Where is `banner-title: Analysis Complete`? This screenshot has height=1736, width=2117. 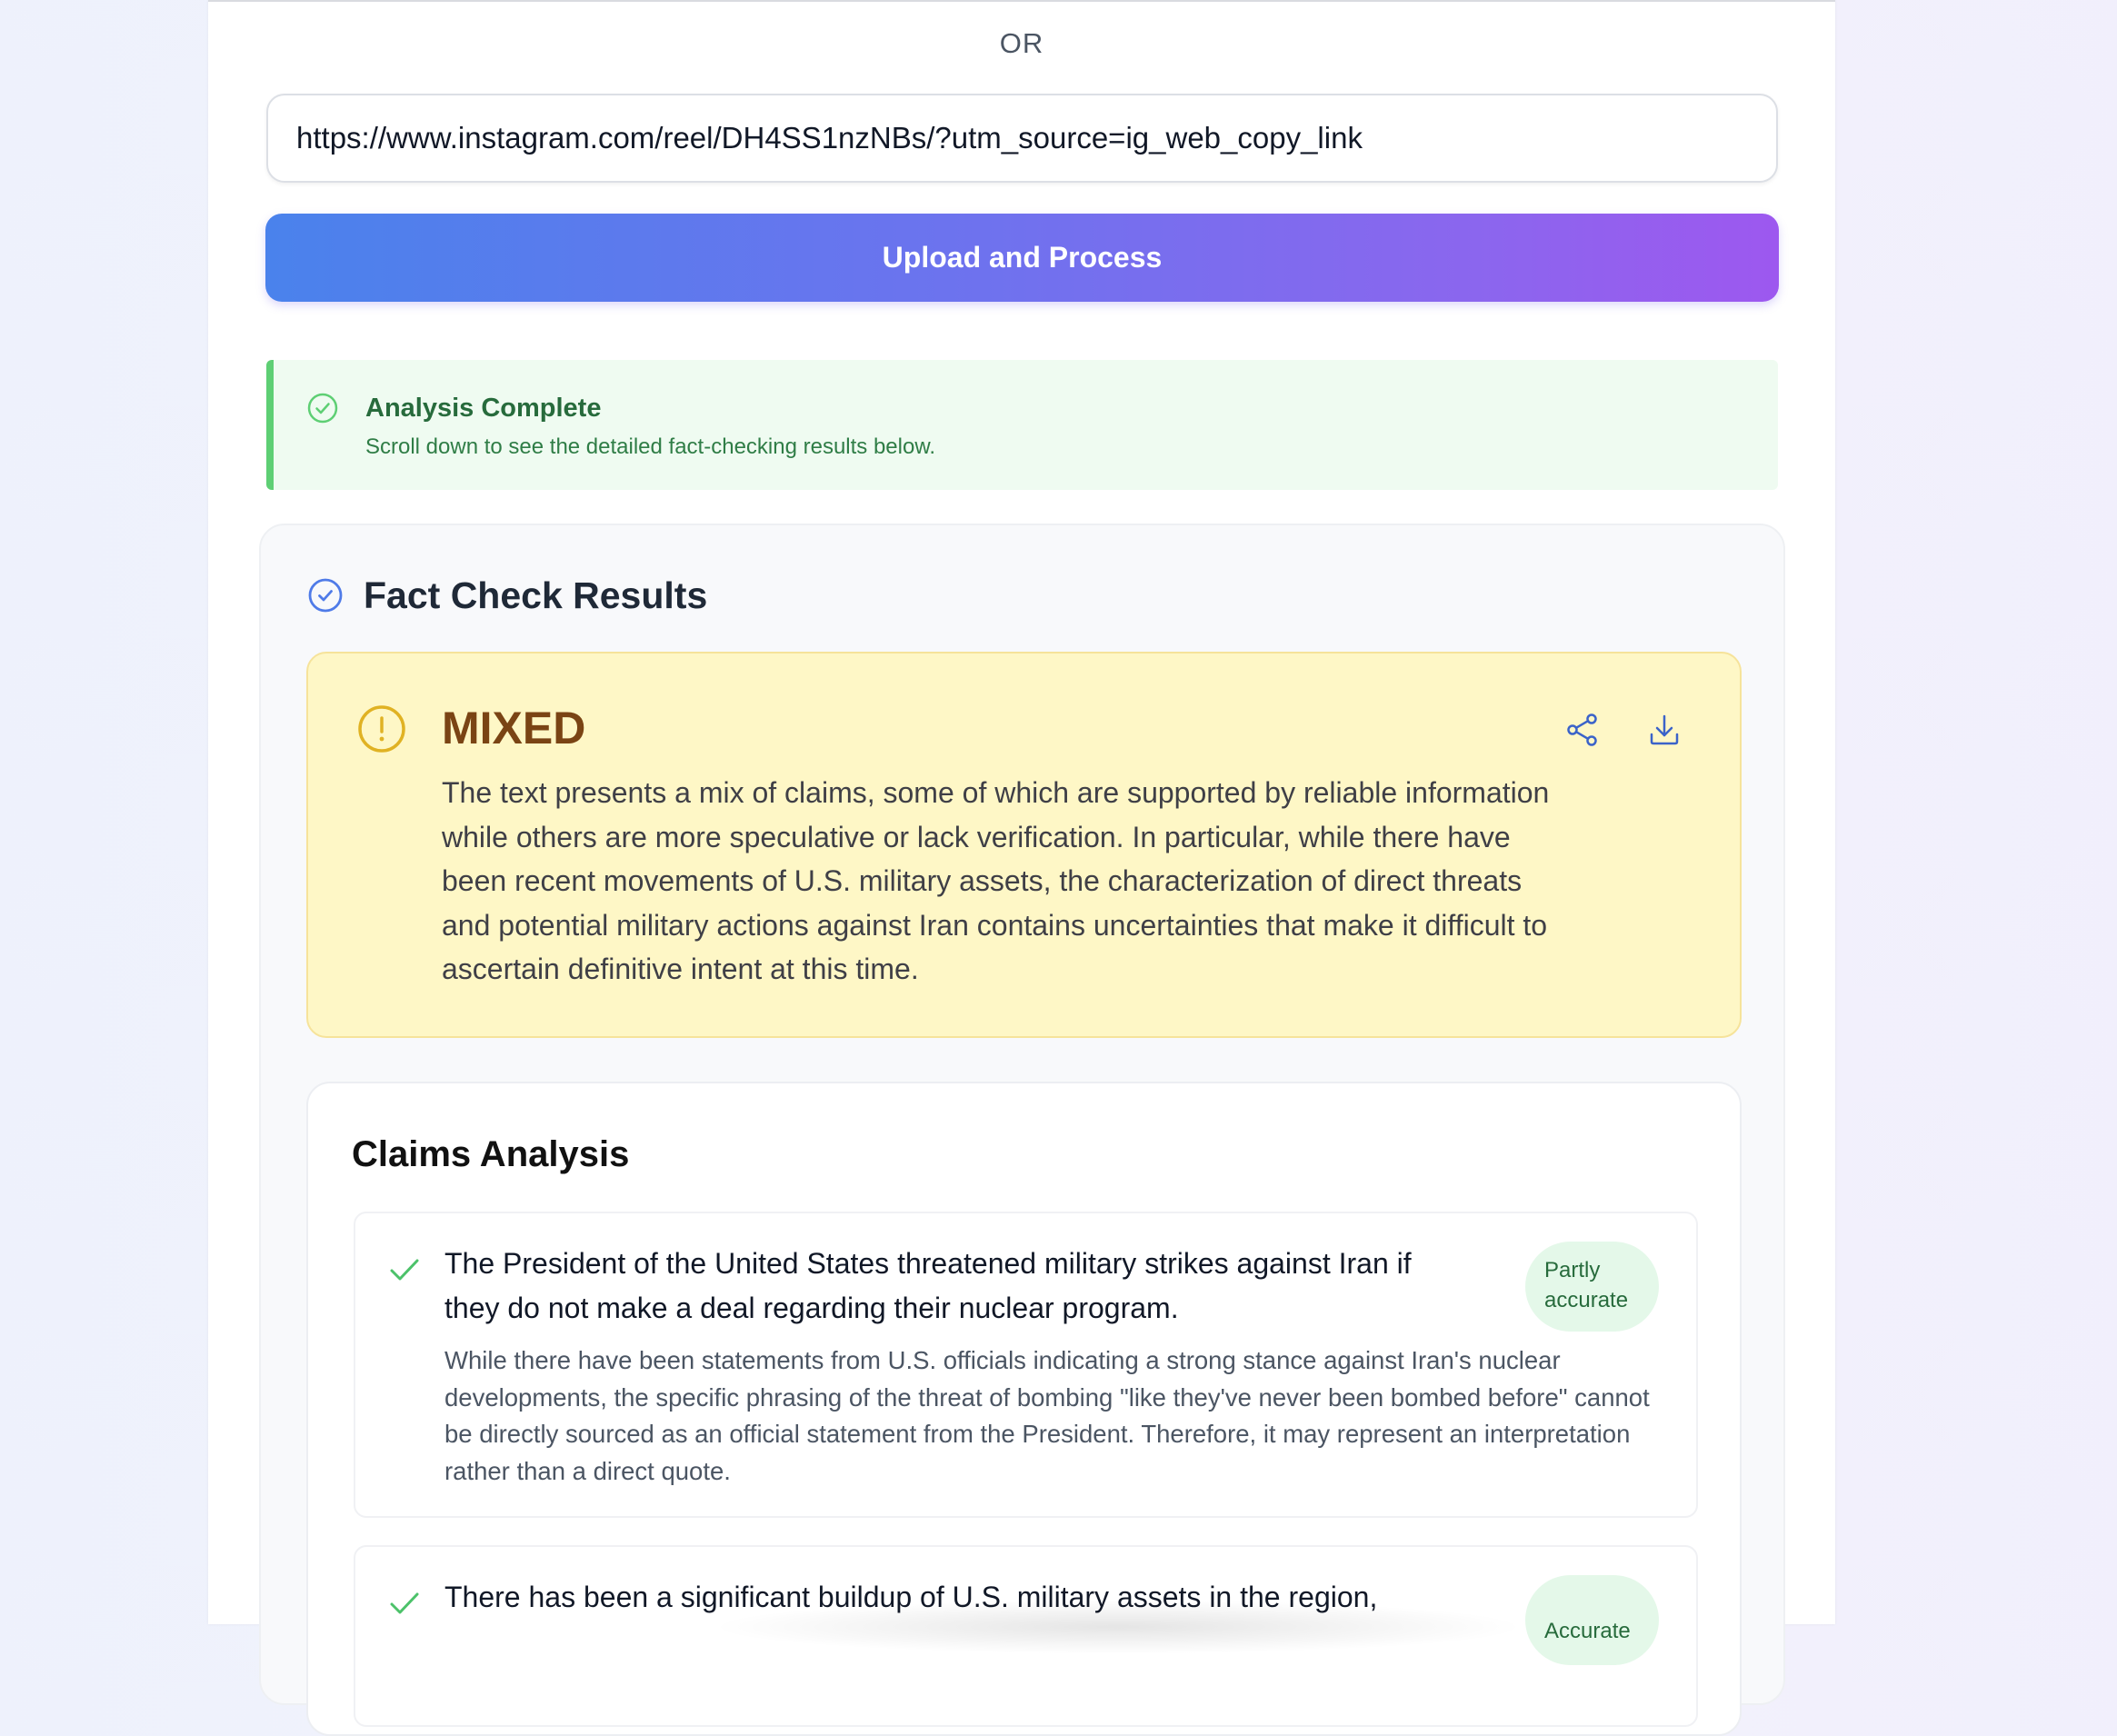 banner-title: Analysis Complete is located at coordinates (483, 409).